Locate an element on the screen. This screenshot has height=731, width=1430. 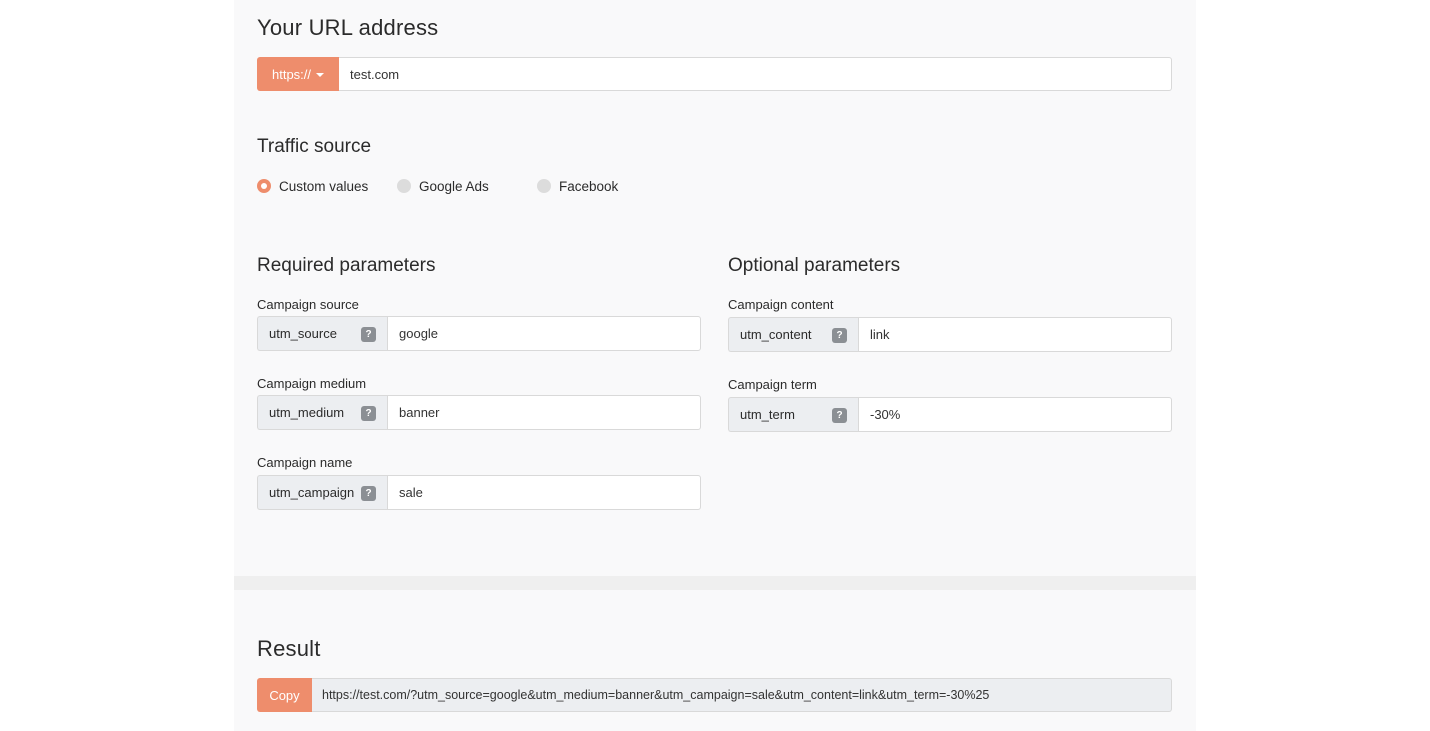
campaign-medium-input is located at coordinates (544, 412).